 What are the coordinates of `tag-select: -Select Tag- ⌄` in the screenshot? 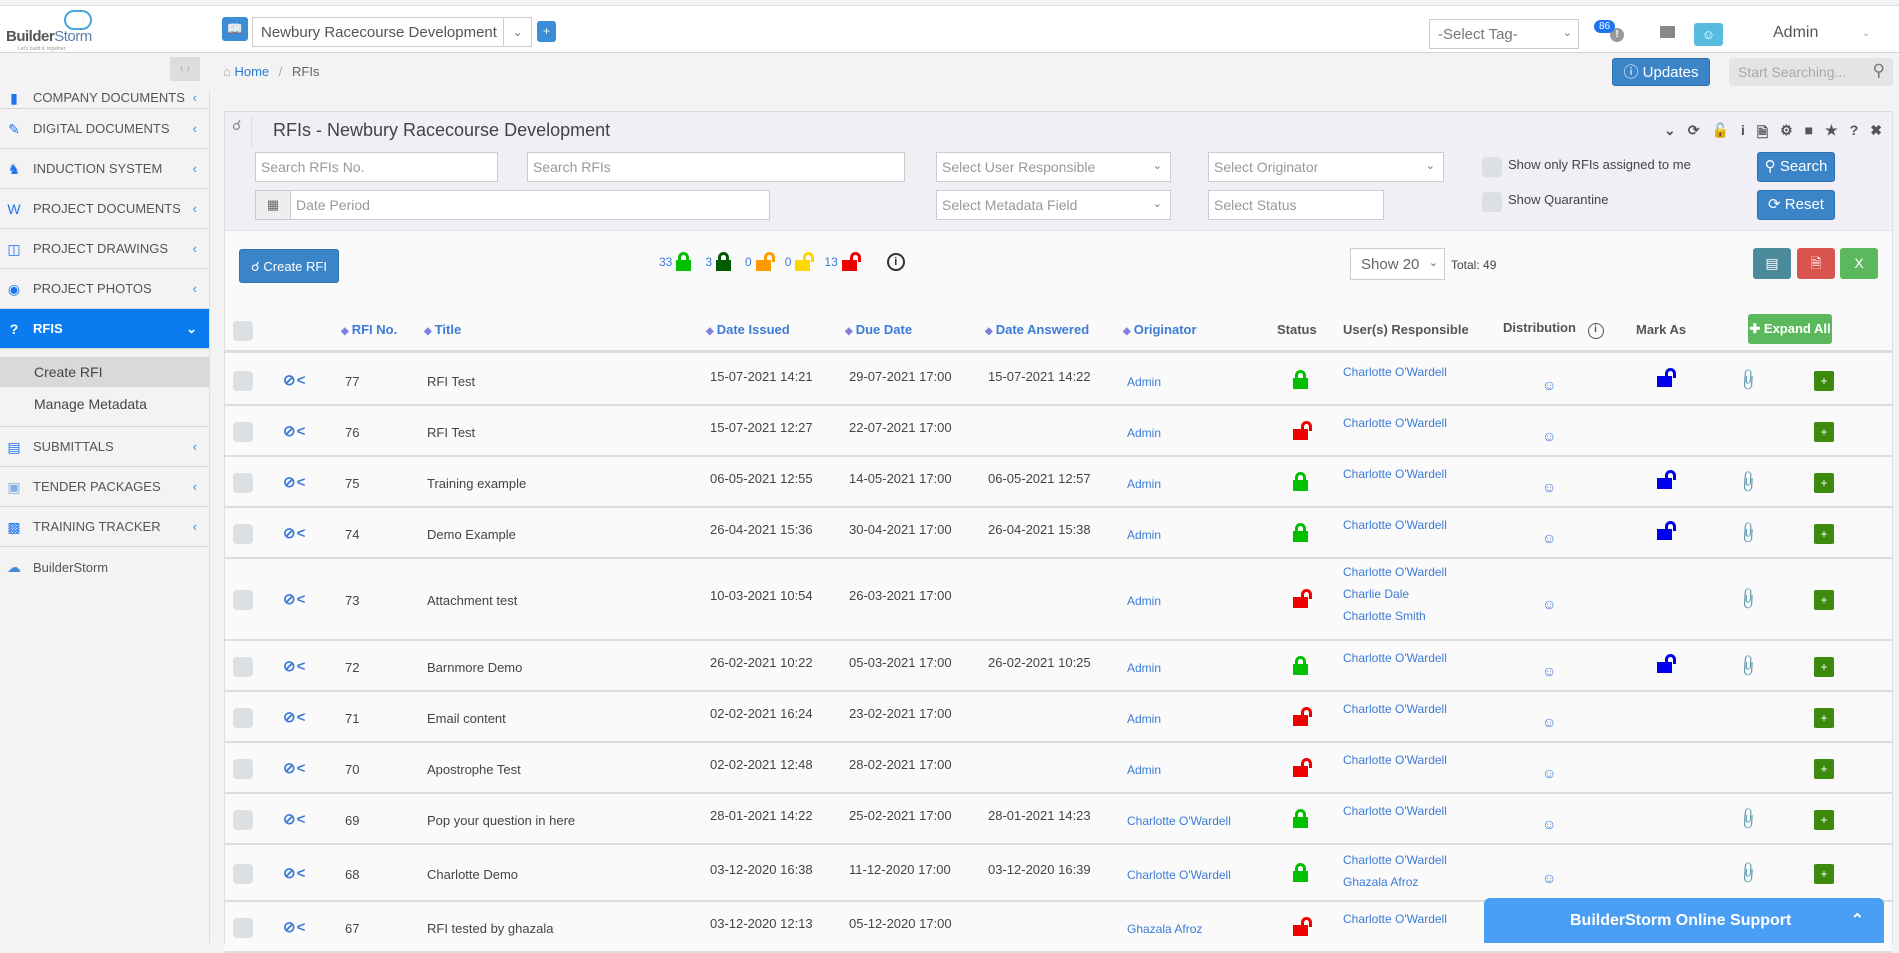 It's located at (1504, 34).